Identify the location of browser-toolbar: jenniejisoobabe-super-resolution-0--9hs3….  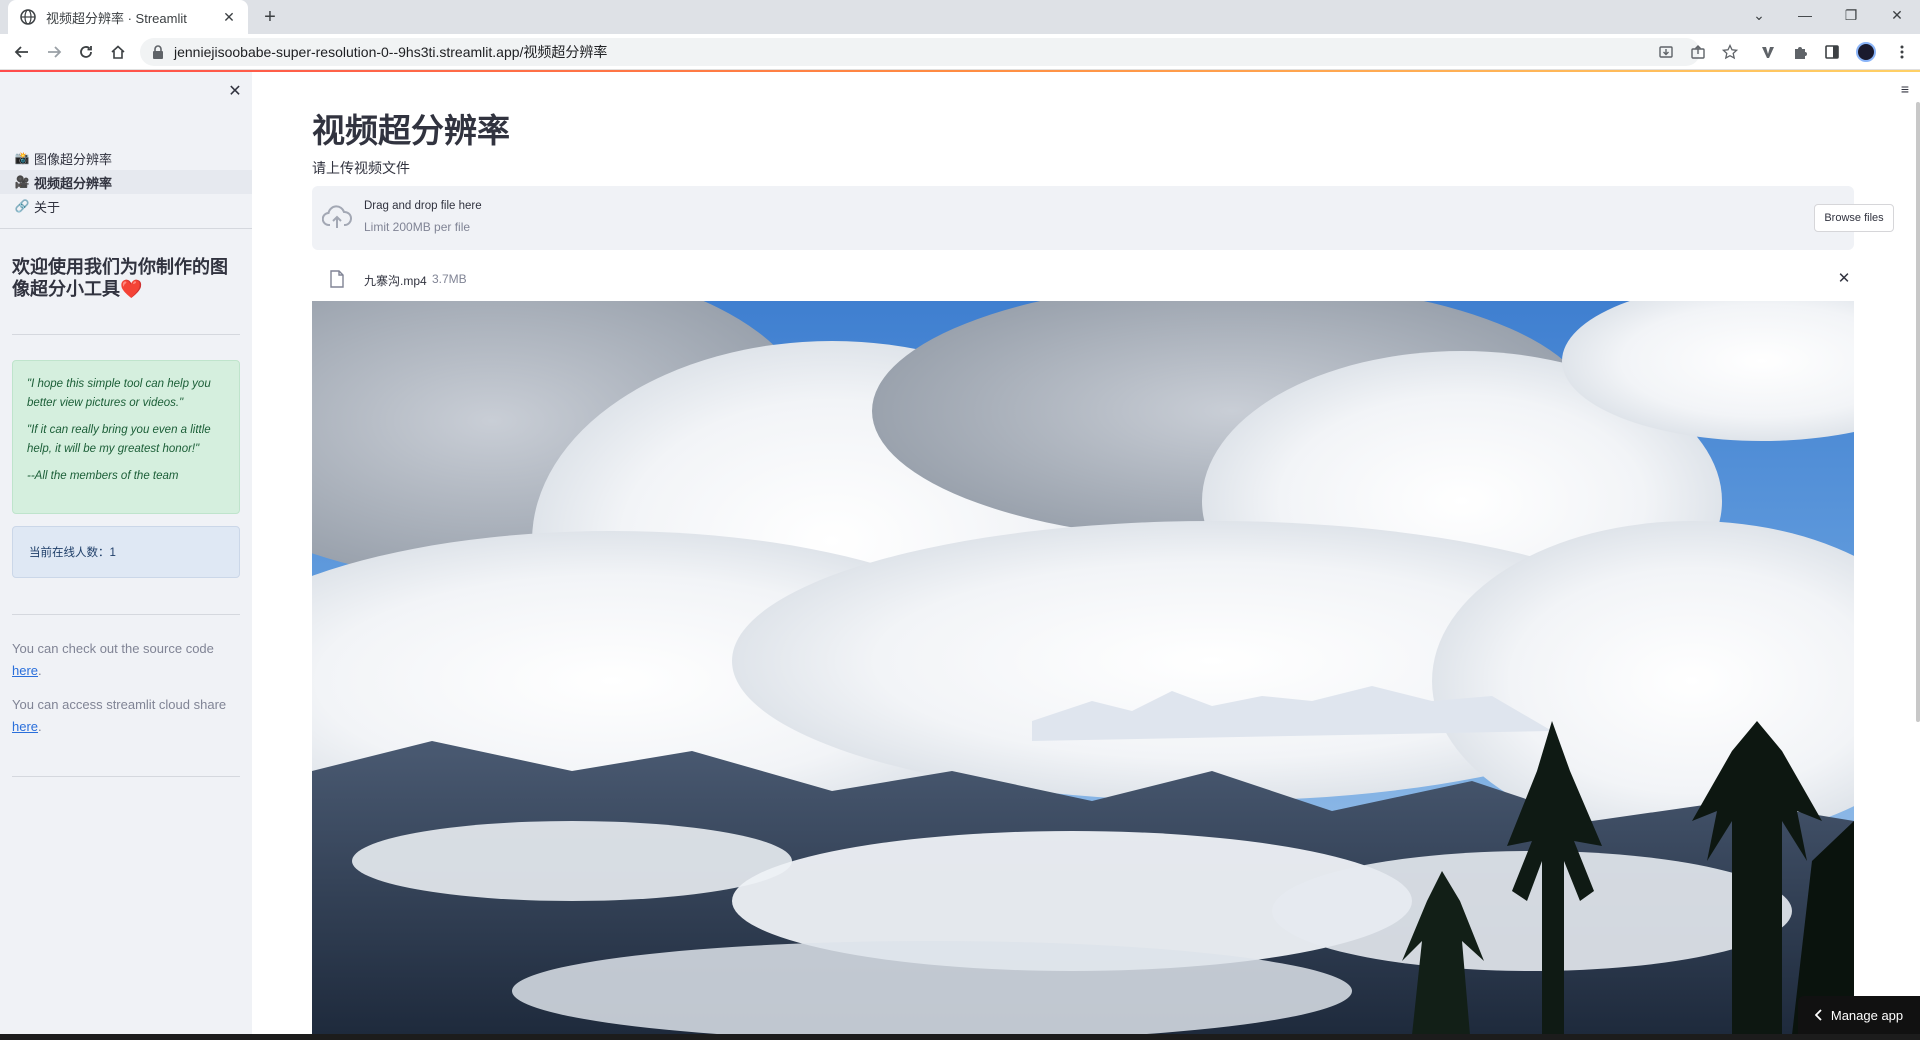
(960, 52).